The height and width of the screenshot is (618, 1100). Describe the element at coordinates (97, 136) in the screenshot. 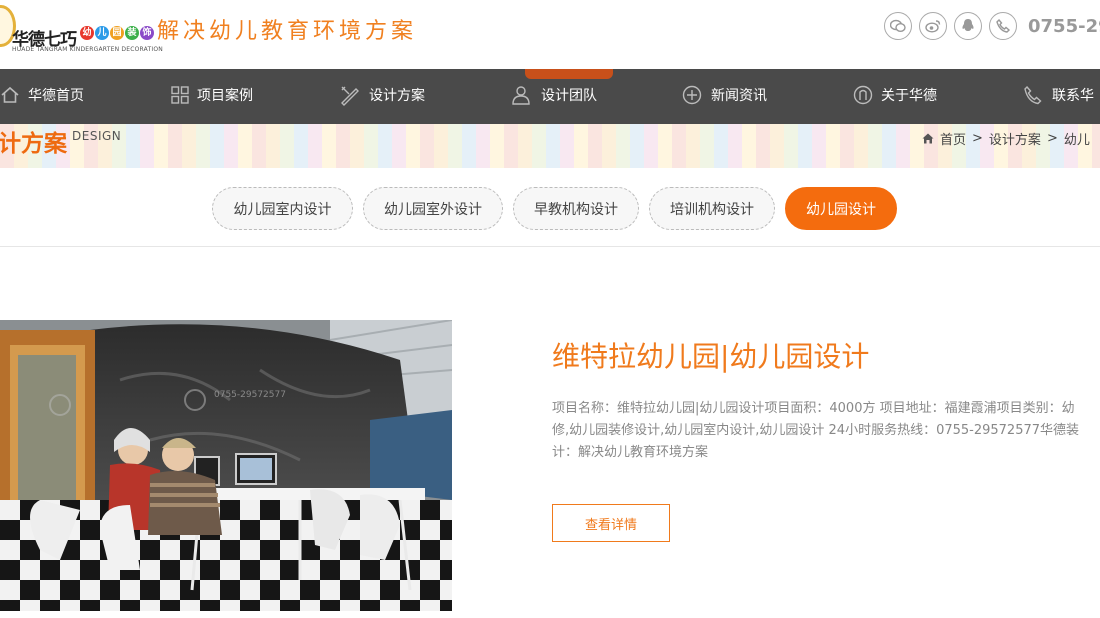

I see `banner-subtitle: DESIGN` at that location.